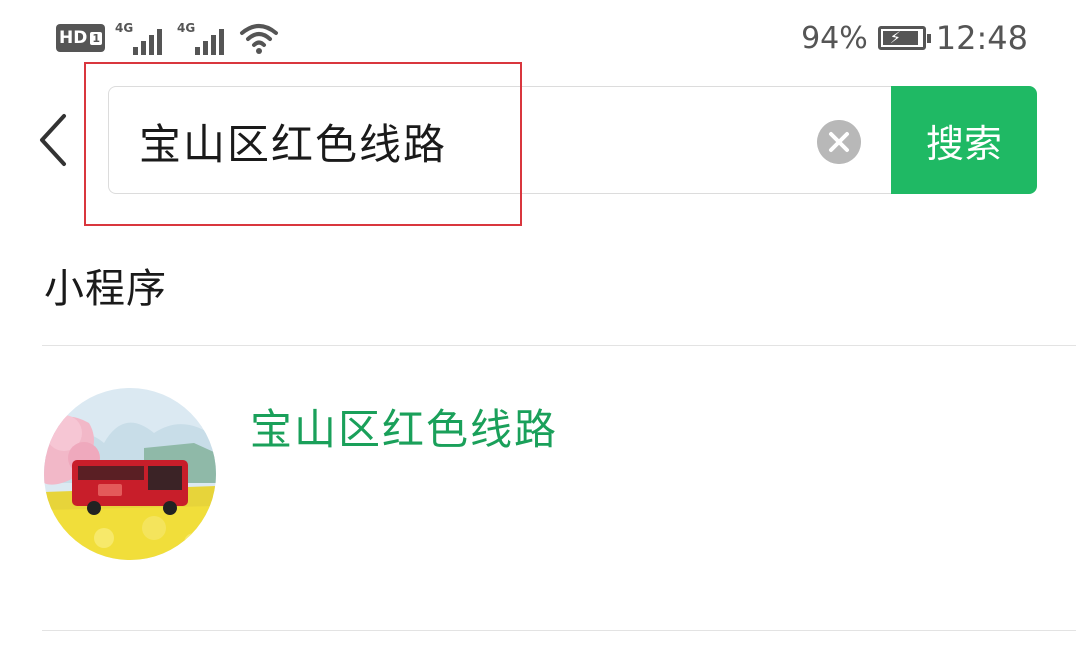 This screenshot has width=1076, height=666. Describe the element at coordinates (96, 38) in the screenshot. I see `hd-sub-label: 1` at that location.